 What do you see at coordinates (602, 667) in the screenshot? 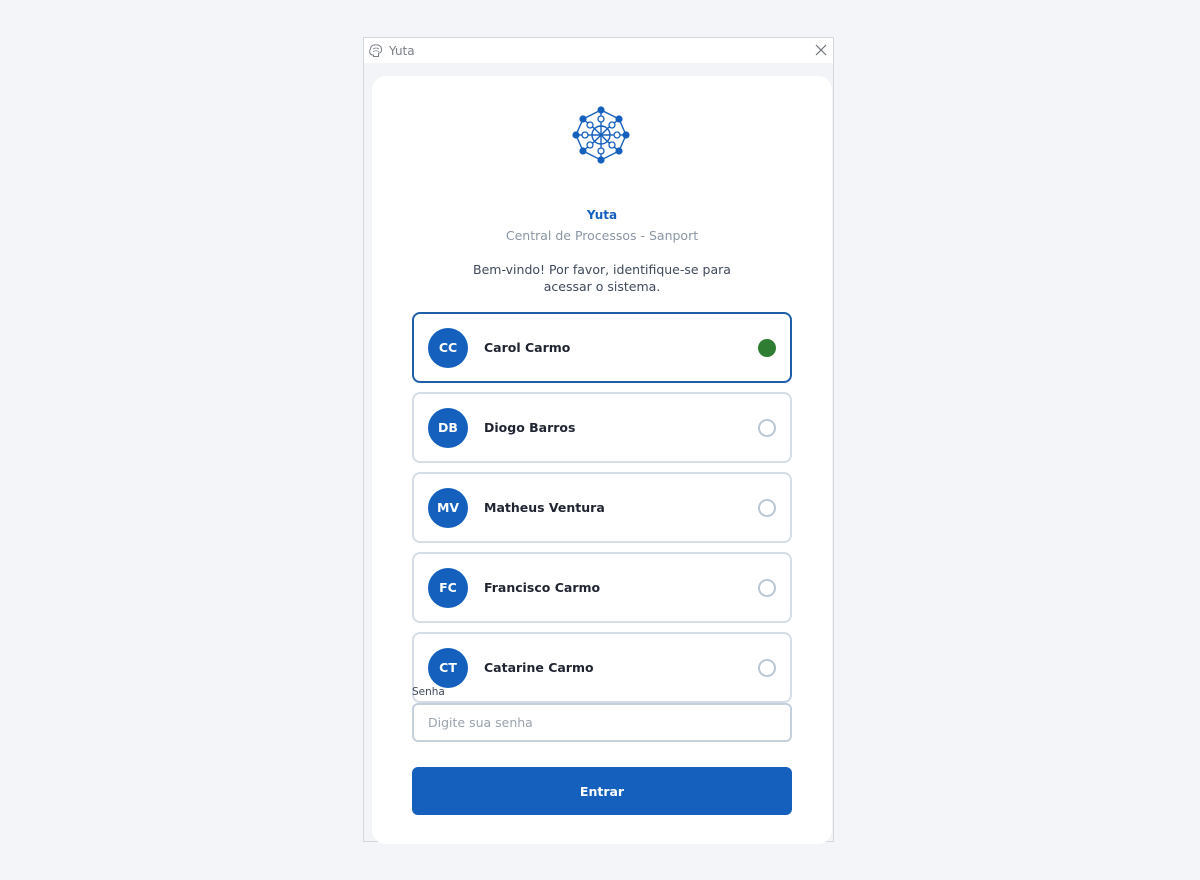
I see `user-option: CT Catarine Carmo` at bounding box center [602, 667].